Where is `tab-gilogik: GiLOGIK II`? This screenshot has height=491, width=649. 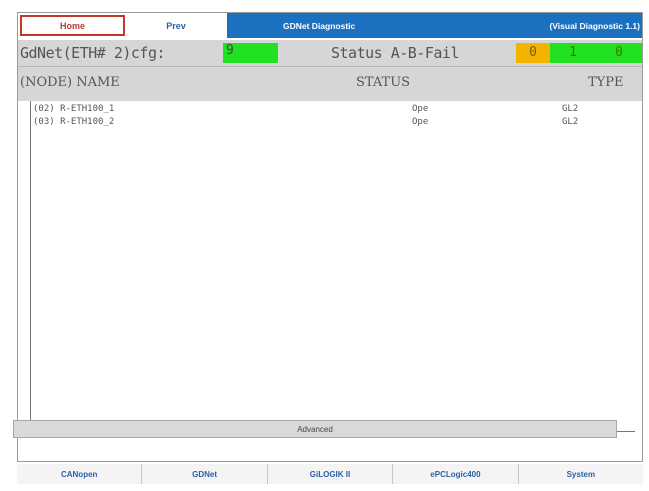 tab-gilogik: GiLOGIK II is located at coordinates (331, 474).